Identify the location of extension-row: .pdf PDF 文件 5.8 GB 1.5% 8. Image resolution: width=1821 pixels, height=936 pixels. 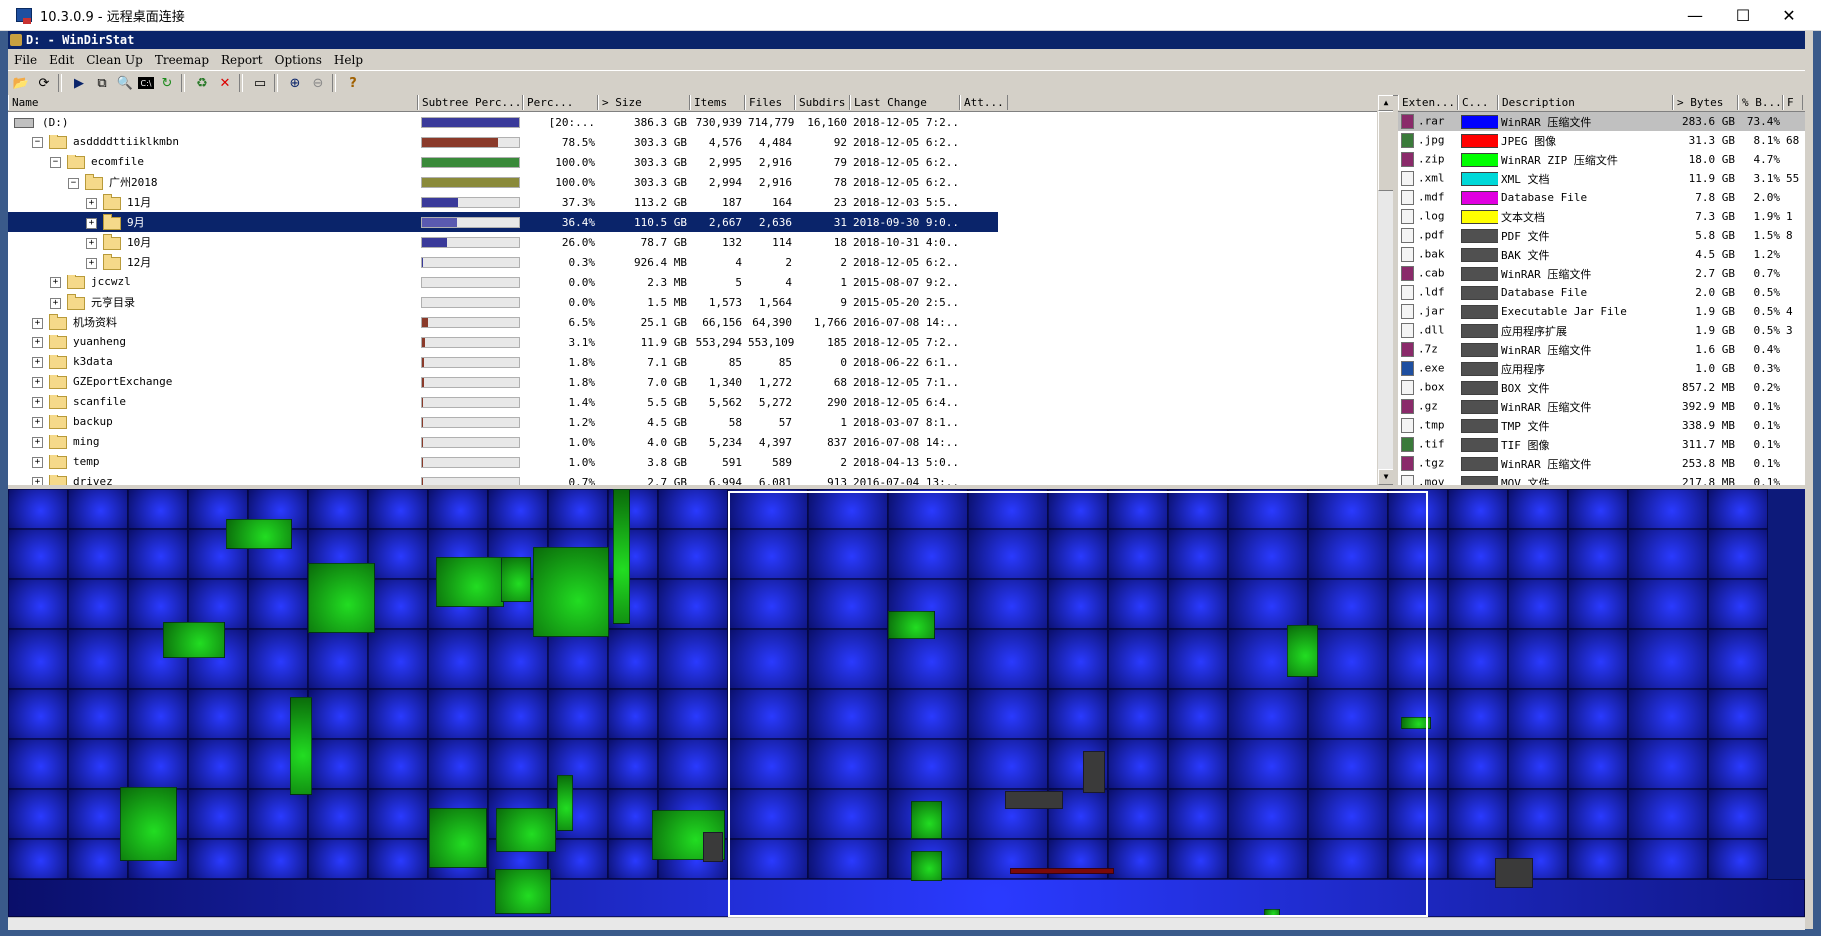
(1601, 235).